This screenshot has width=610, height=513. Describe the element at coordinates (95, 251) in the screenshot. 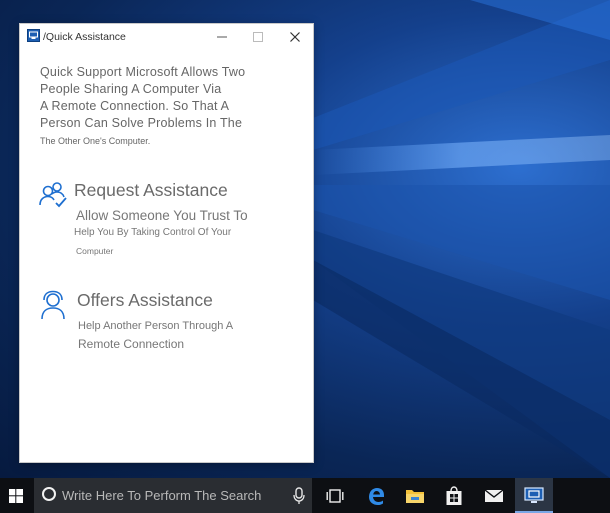

I see `request-assistance-desc-line-3: Computer` at that location.